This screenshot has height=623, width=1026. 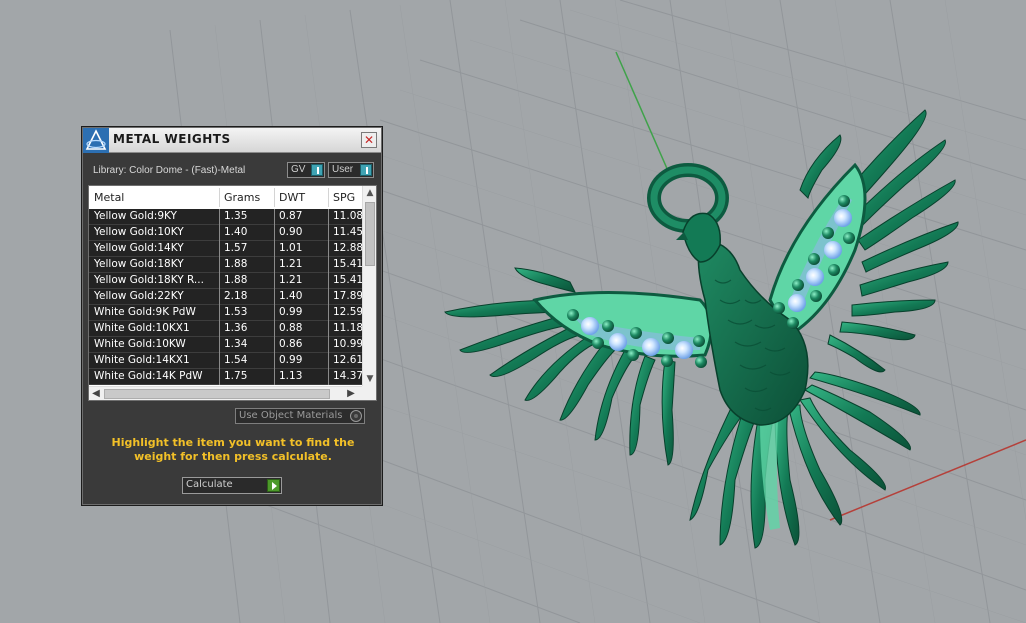 I want to click on table-row: Yellow Gold:22KY 2.18 1.40 17.89, so click(x=225, y=297).